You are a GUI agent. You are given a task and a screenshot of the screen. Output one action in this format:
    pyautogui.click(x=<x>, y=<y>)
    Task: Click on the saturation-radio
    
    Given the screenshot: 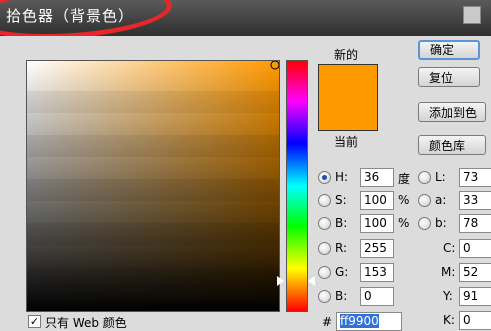 What is the action you would take?
    pyautogui.click(x=324, y=200)
    